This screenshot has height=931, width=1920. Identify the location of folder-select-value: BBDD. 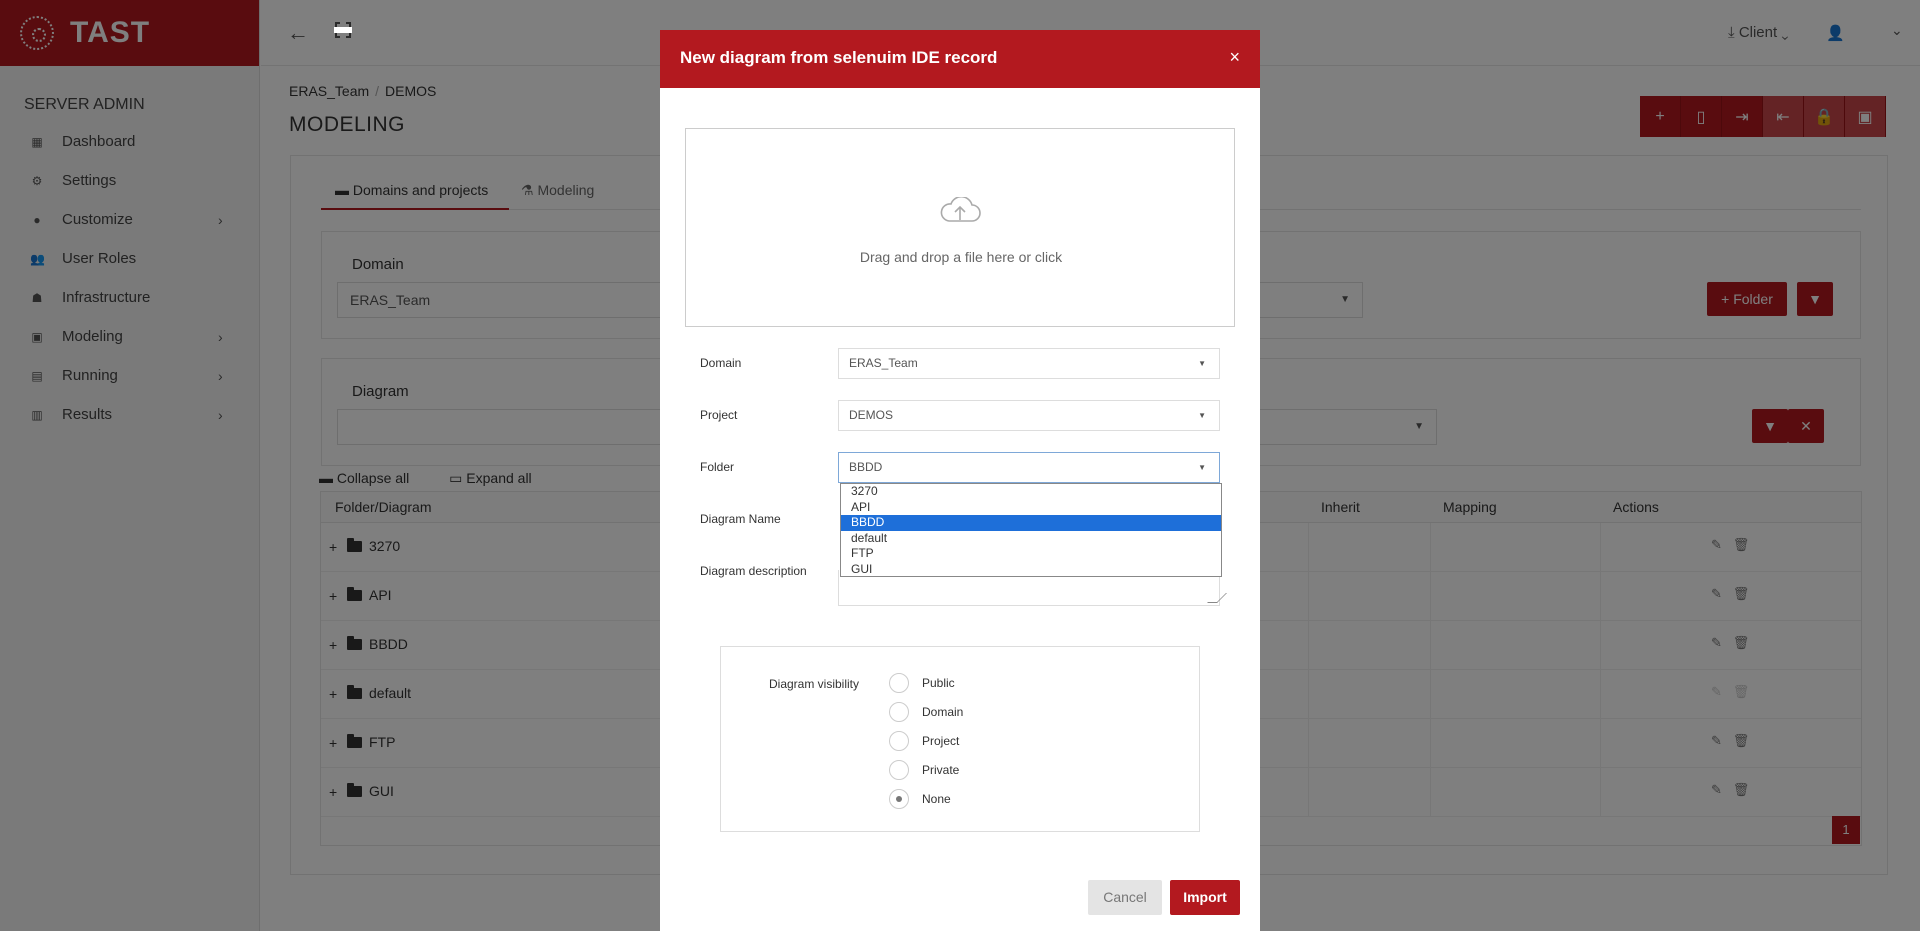
(866, 467).